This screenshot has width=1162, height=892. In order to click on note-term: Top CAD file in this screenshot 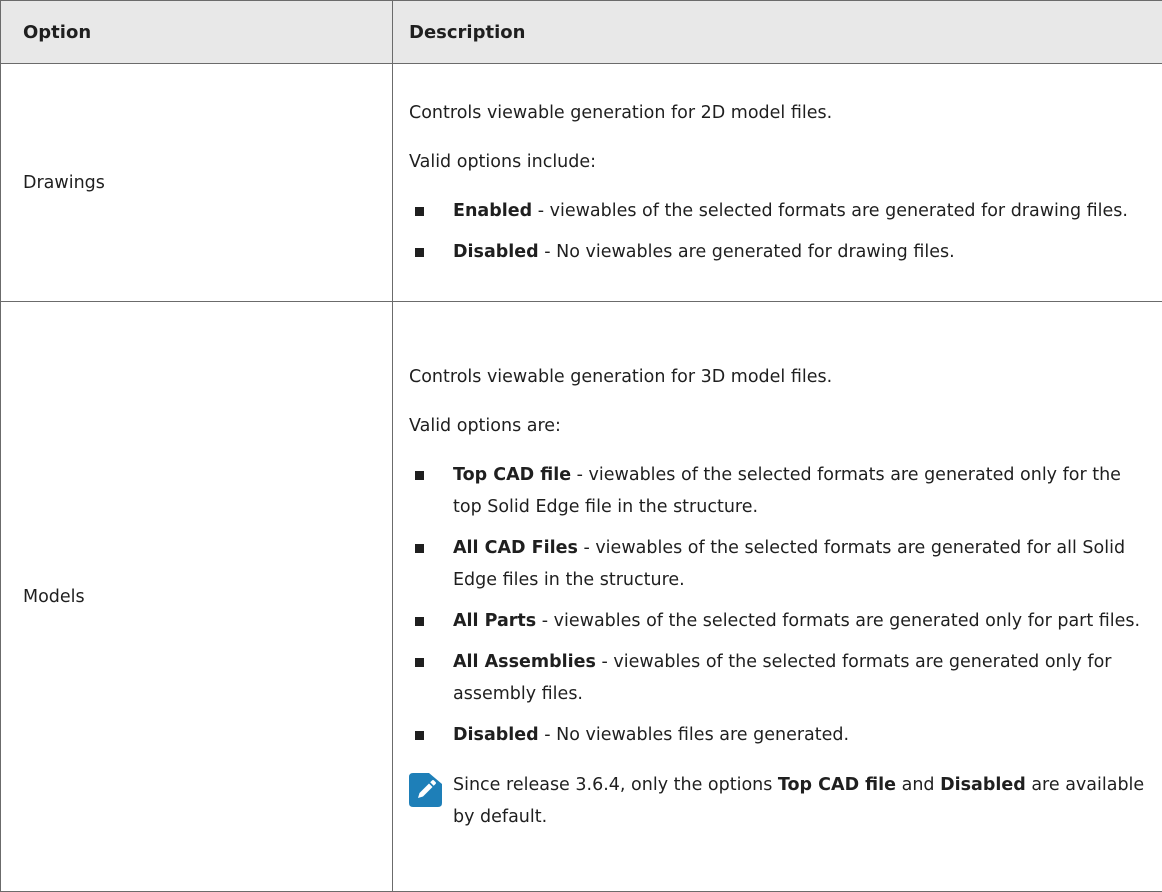, I will do `click(837, 785)`.